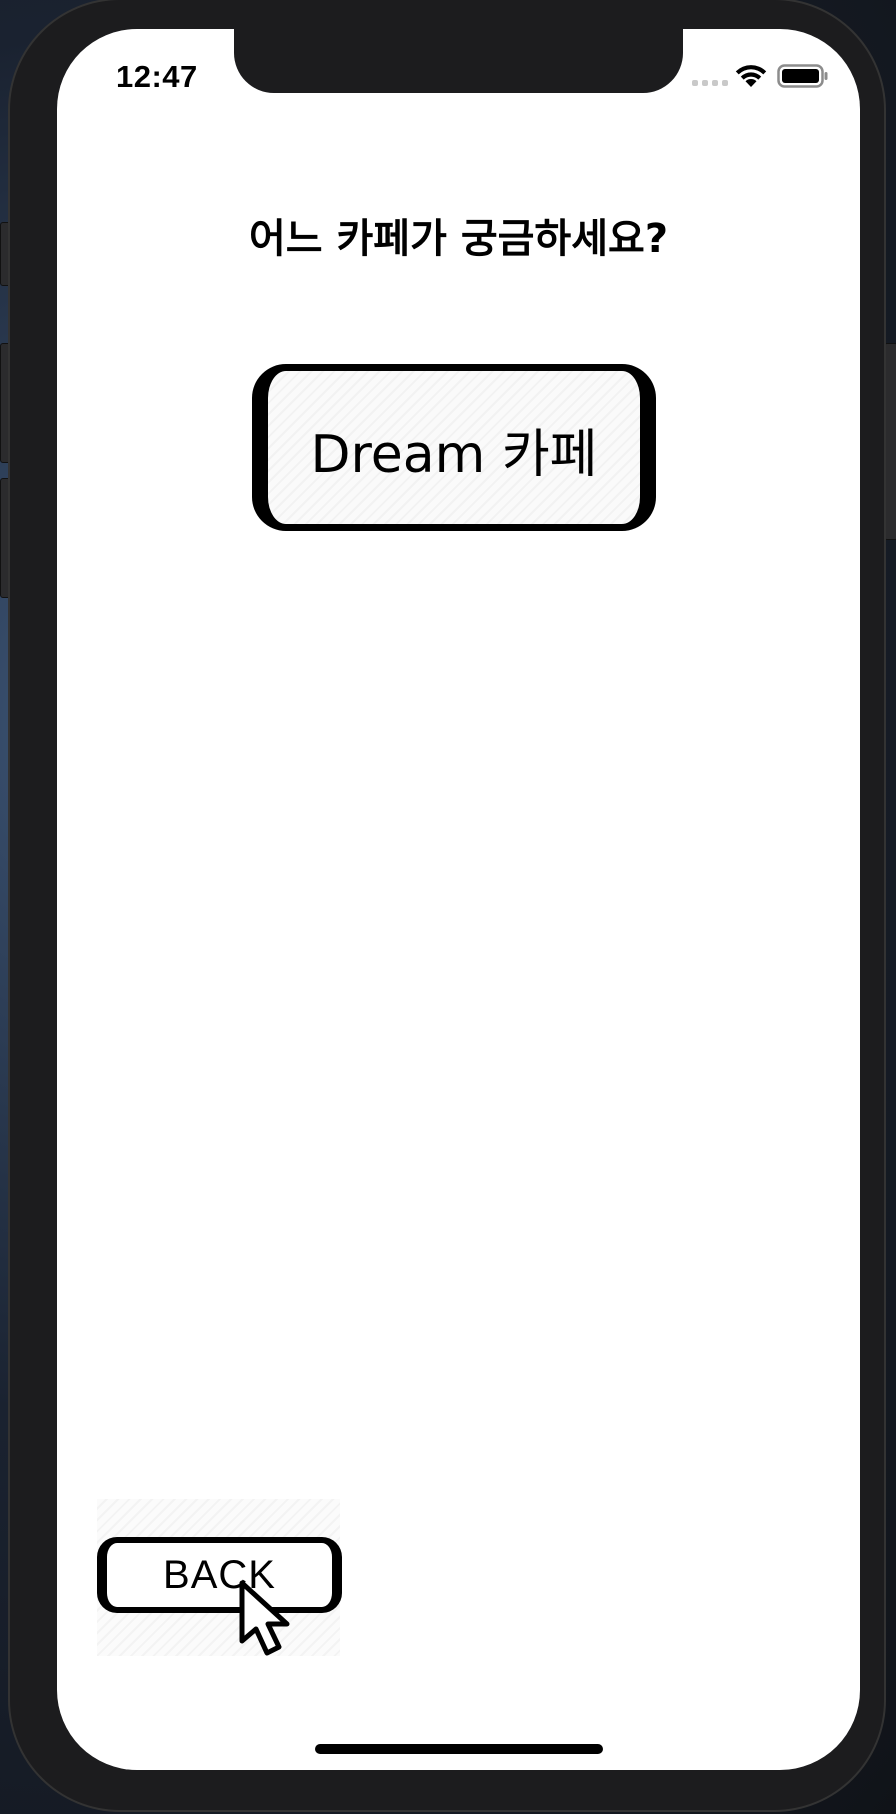  What do you see at coordinates (157, 76) in the screenshot?
I see `status-bar-time: 12:47` at bounding box center [157, 76].